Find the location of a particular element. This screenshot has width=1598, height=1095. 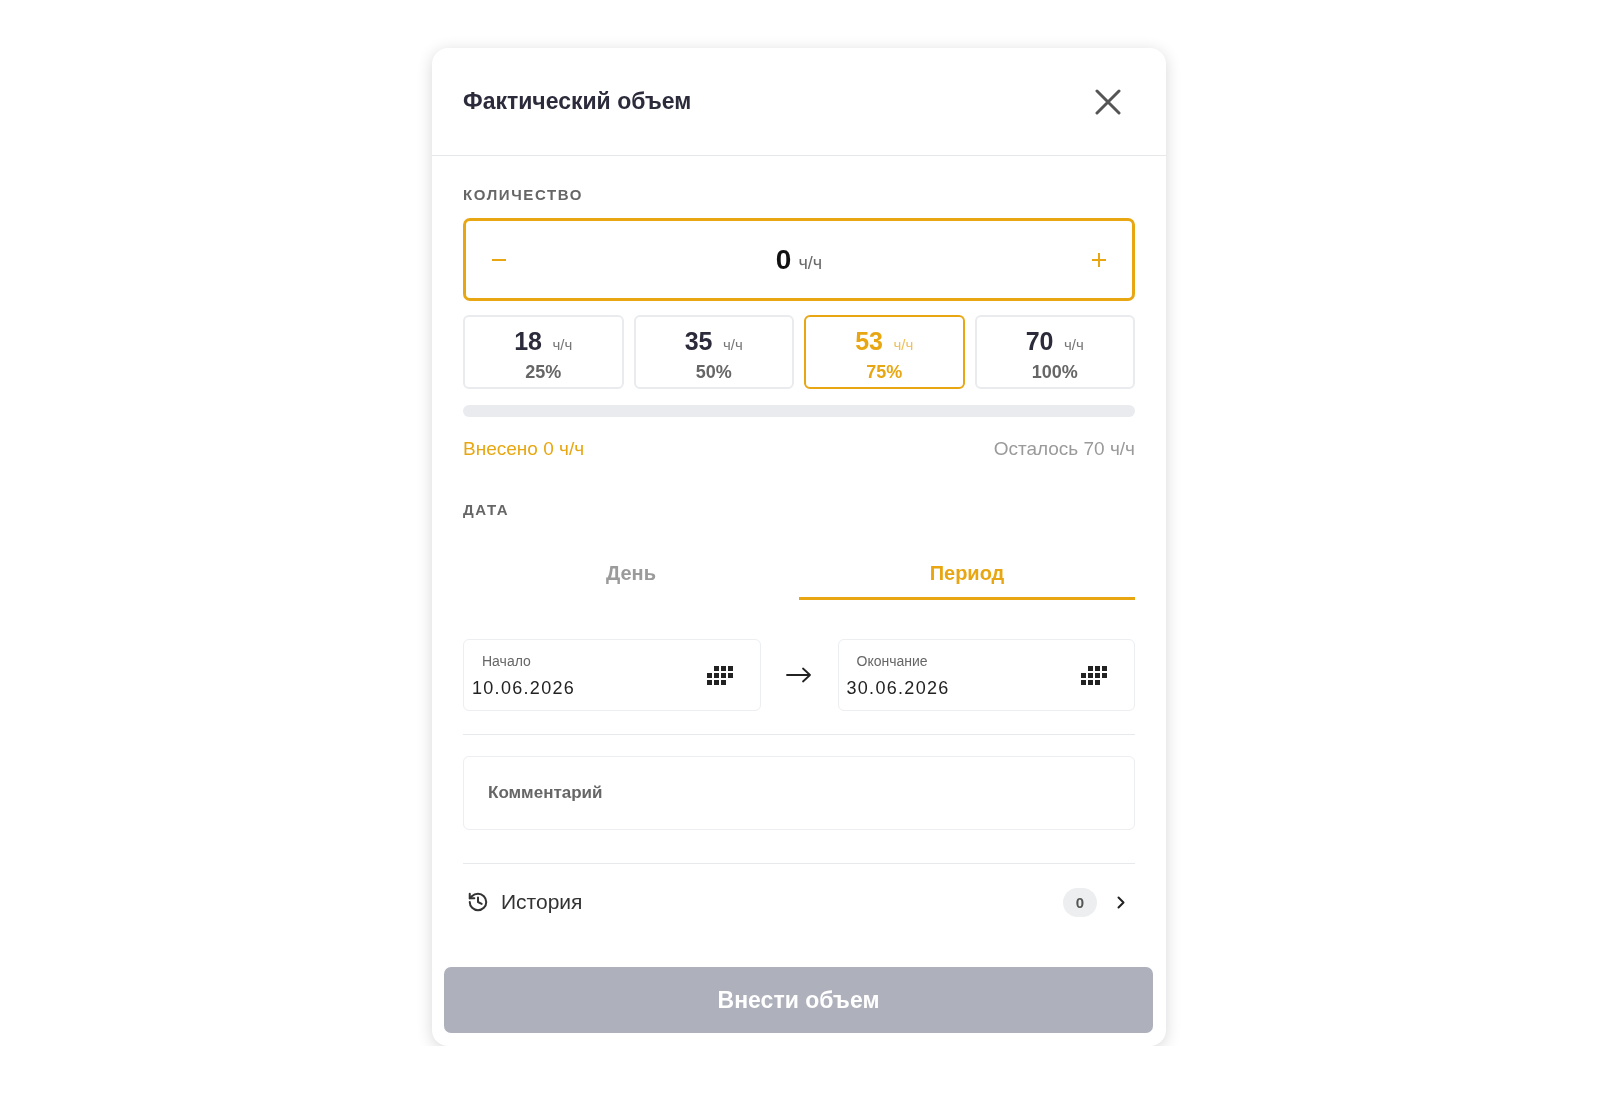

comment-field: Комментарий is located at coordinates (799, 793).